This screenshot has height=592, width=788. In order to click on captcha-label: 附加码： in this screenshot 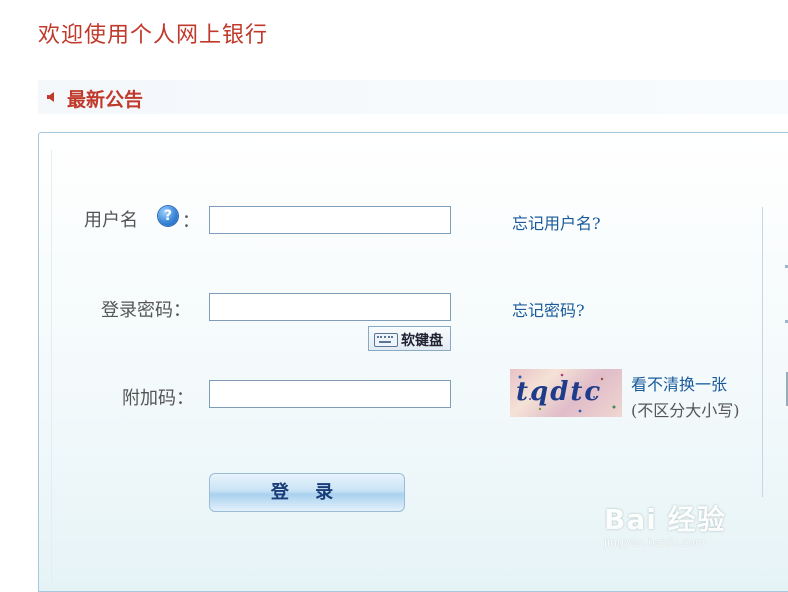, I will do `click(158, 398)`.